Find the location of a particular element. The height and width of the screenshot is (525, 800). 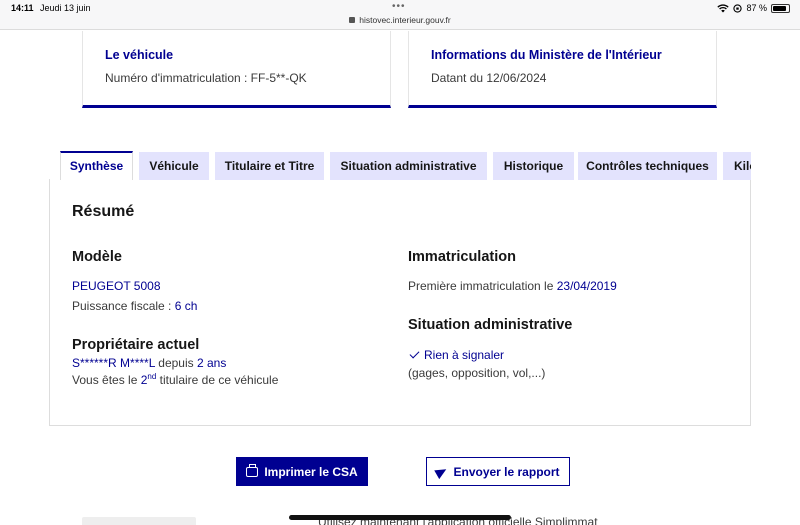

owner-heading: Propriétaire actuel is located at coordinates (136, 345).